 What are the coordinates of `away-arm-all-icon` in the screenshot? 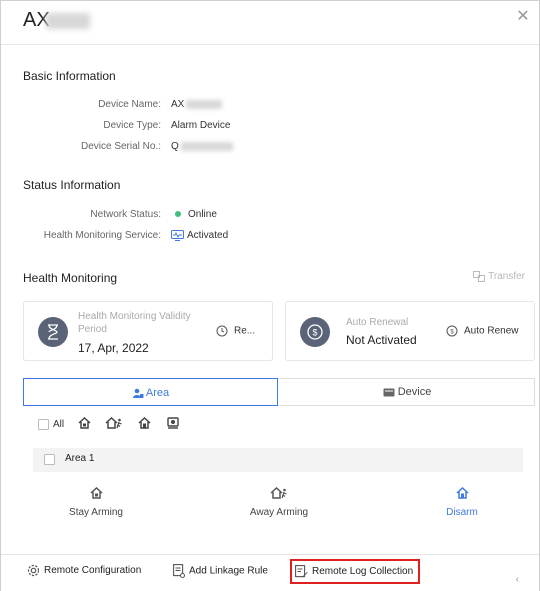 It's located at (114, 424).